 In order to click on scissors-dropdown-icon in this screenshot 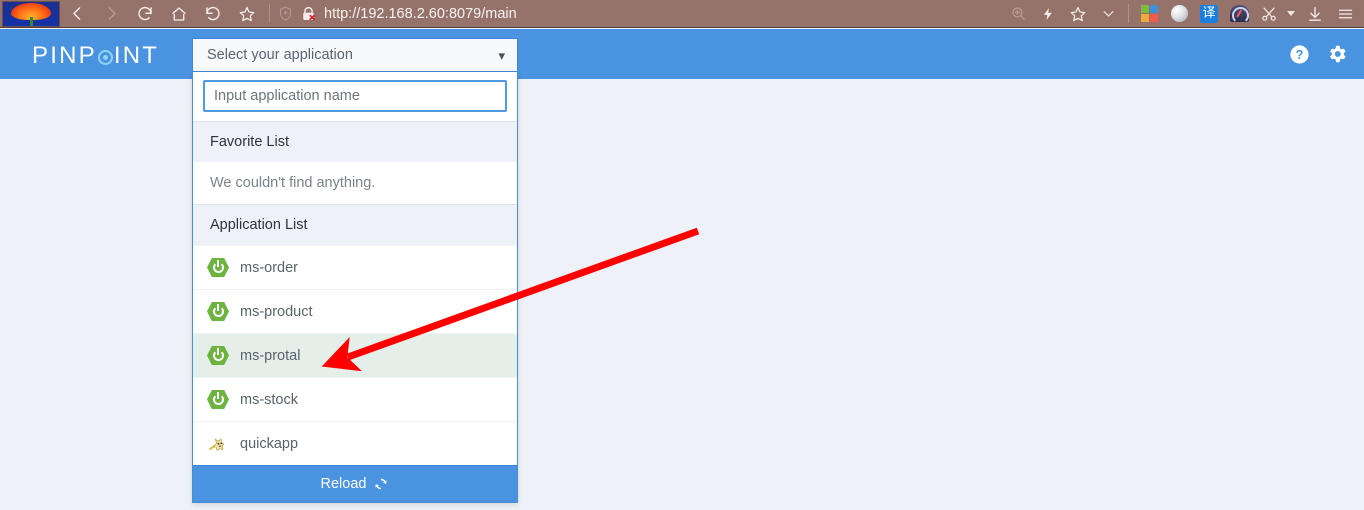, I will do `click(1292, 14)`.